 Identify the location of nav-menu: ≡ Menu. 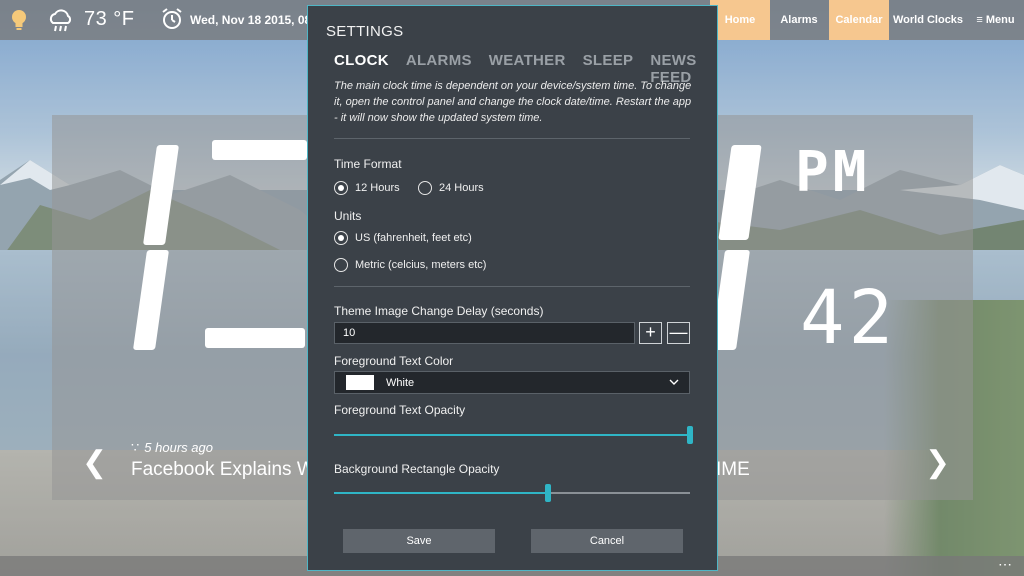
(995, 20).